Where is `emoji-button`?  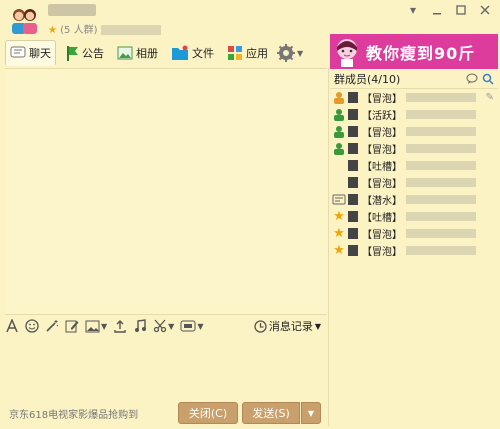
emoji-button is located at coordinates (32, 326).